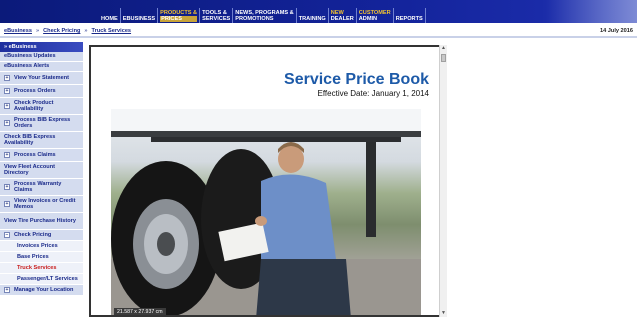 The width and height of the screenshot is (637, 330). I want to click on sidebar-item-ebusiness-updates: eBusiness Updates, so click(41, 57).